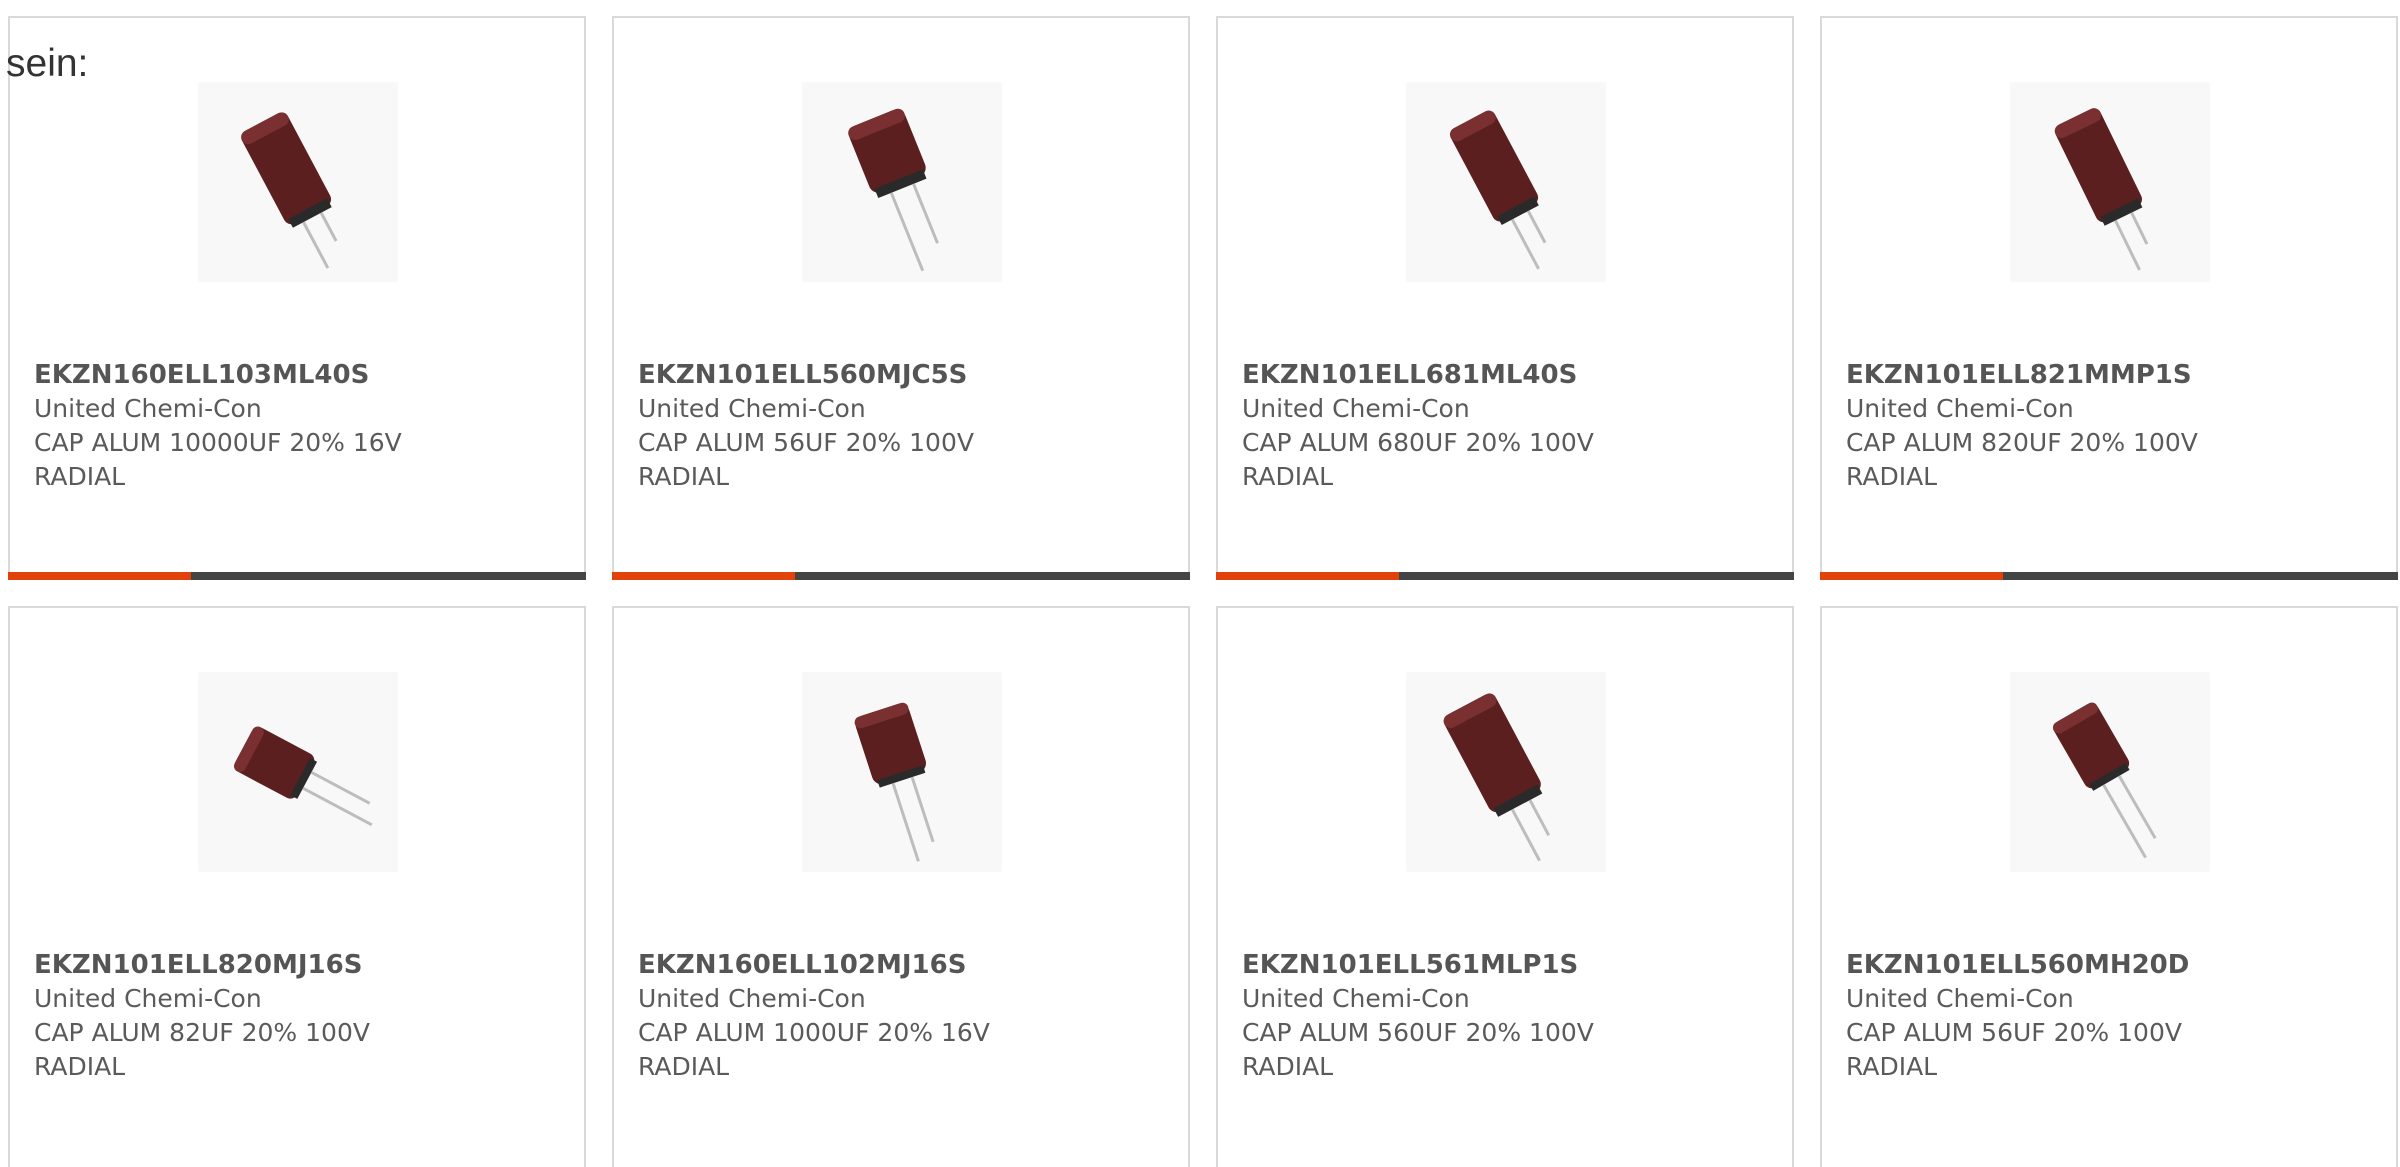  Describe the element at coordinates (1418, 442) in the screenshot. I see `description-line1: CAP ALUM 680UF 20% 100V` at that location.